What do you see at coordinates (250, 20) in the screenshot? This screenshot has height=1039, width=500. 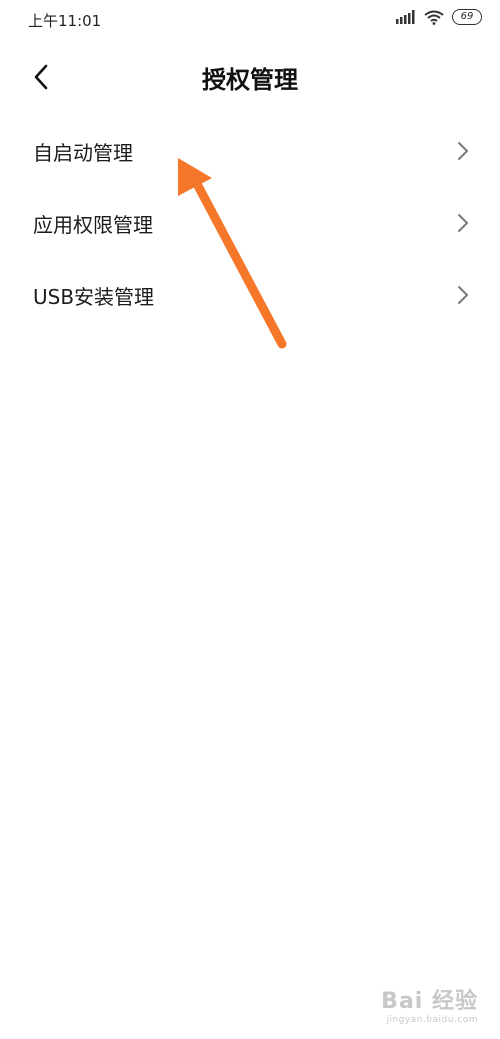 I see `status-bar: 上午11:01 69` at bounding box center [250, 20].